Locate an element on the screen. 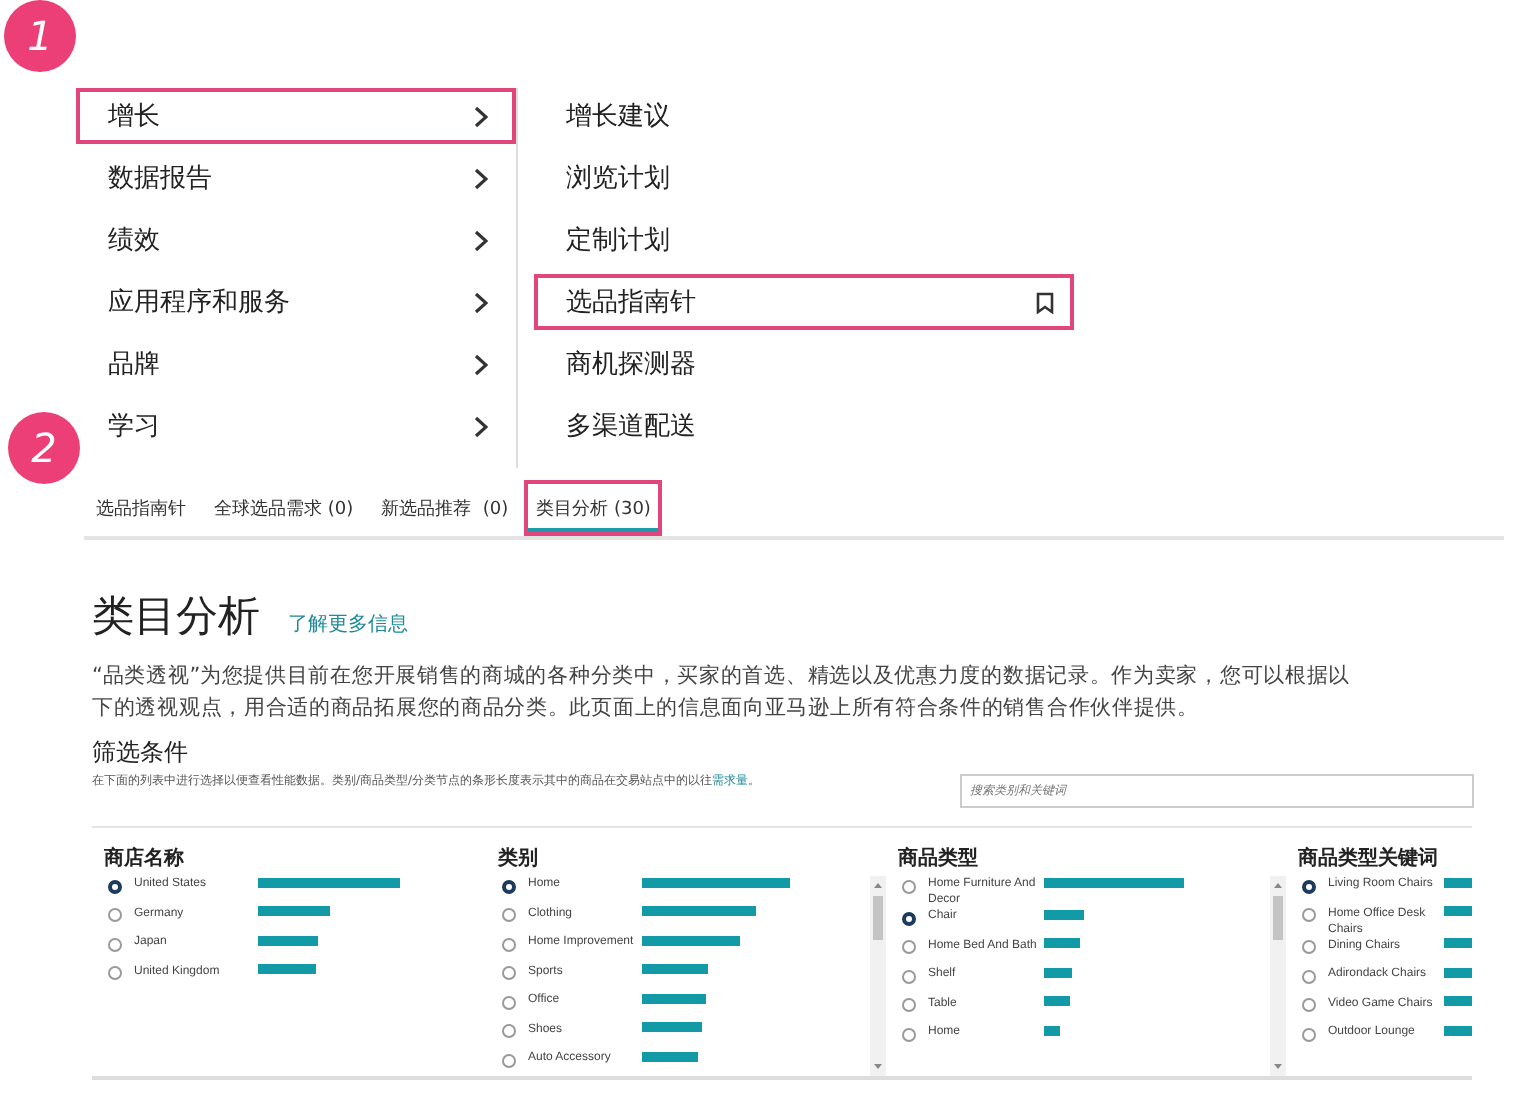 Image resolution: width=1518 pixels, height=1108 pixels. column-header: 商品类型 is located at coordinates (939, 859).